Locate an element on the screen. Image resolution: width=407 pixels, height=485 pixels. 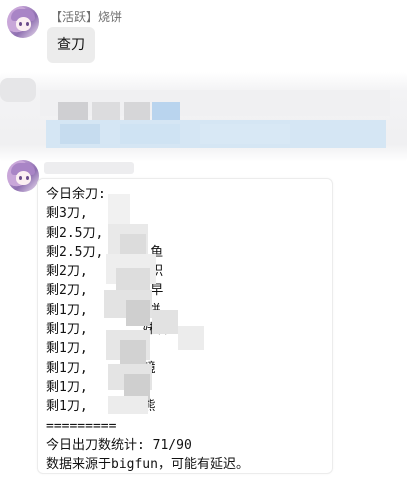
blurred-sender-name is located at coordinates (89, 167).